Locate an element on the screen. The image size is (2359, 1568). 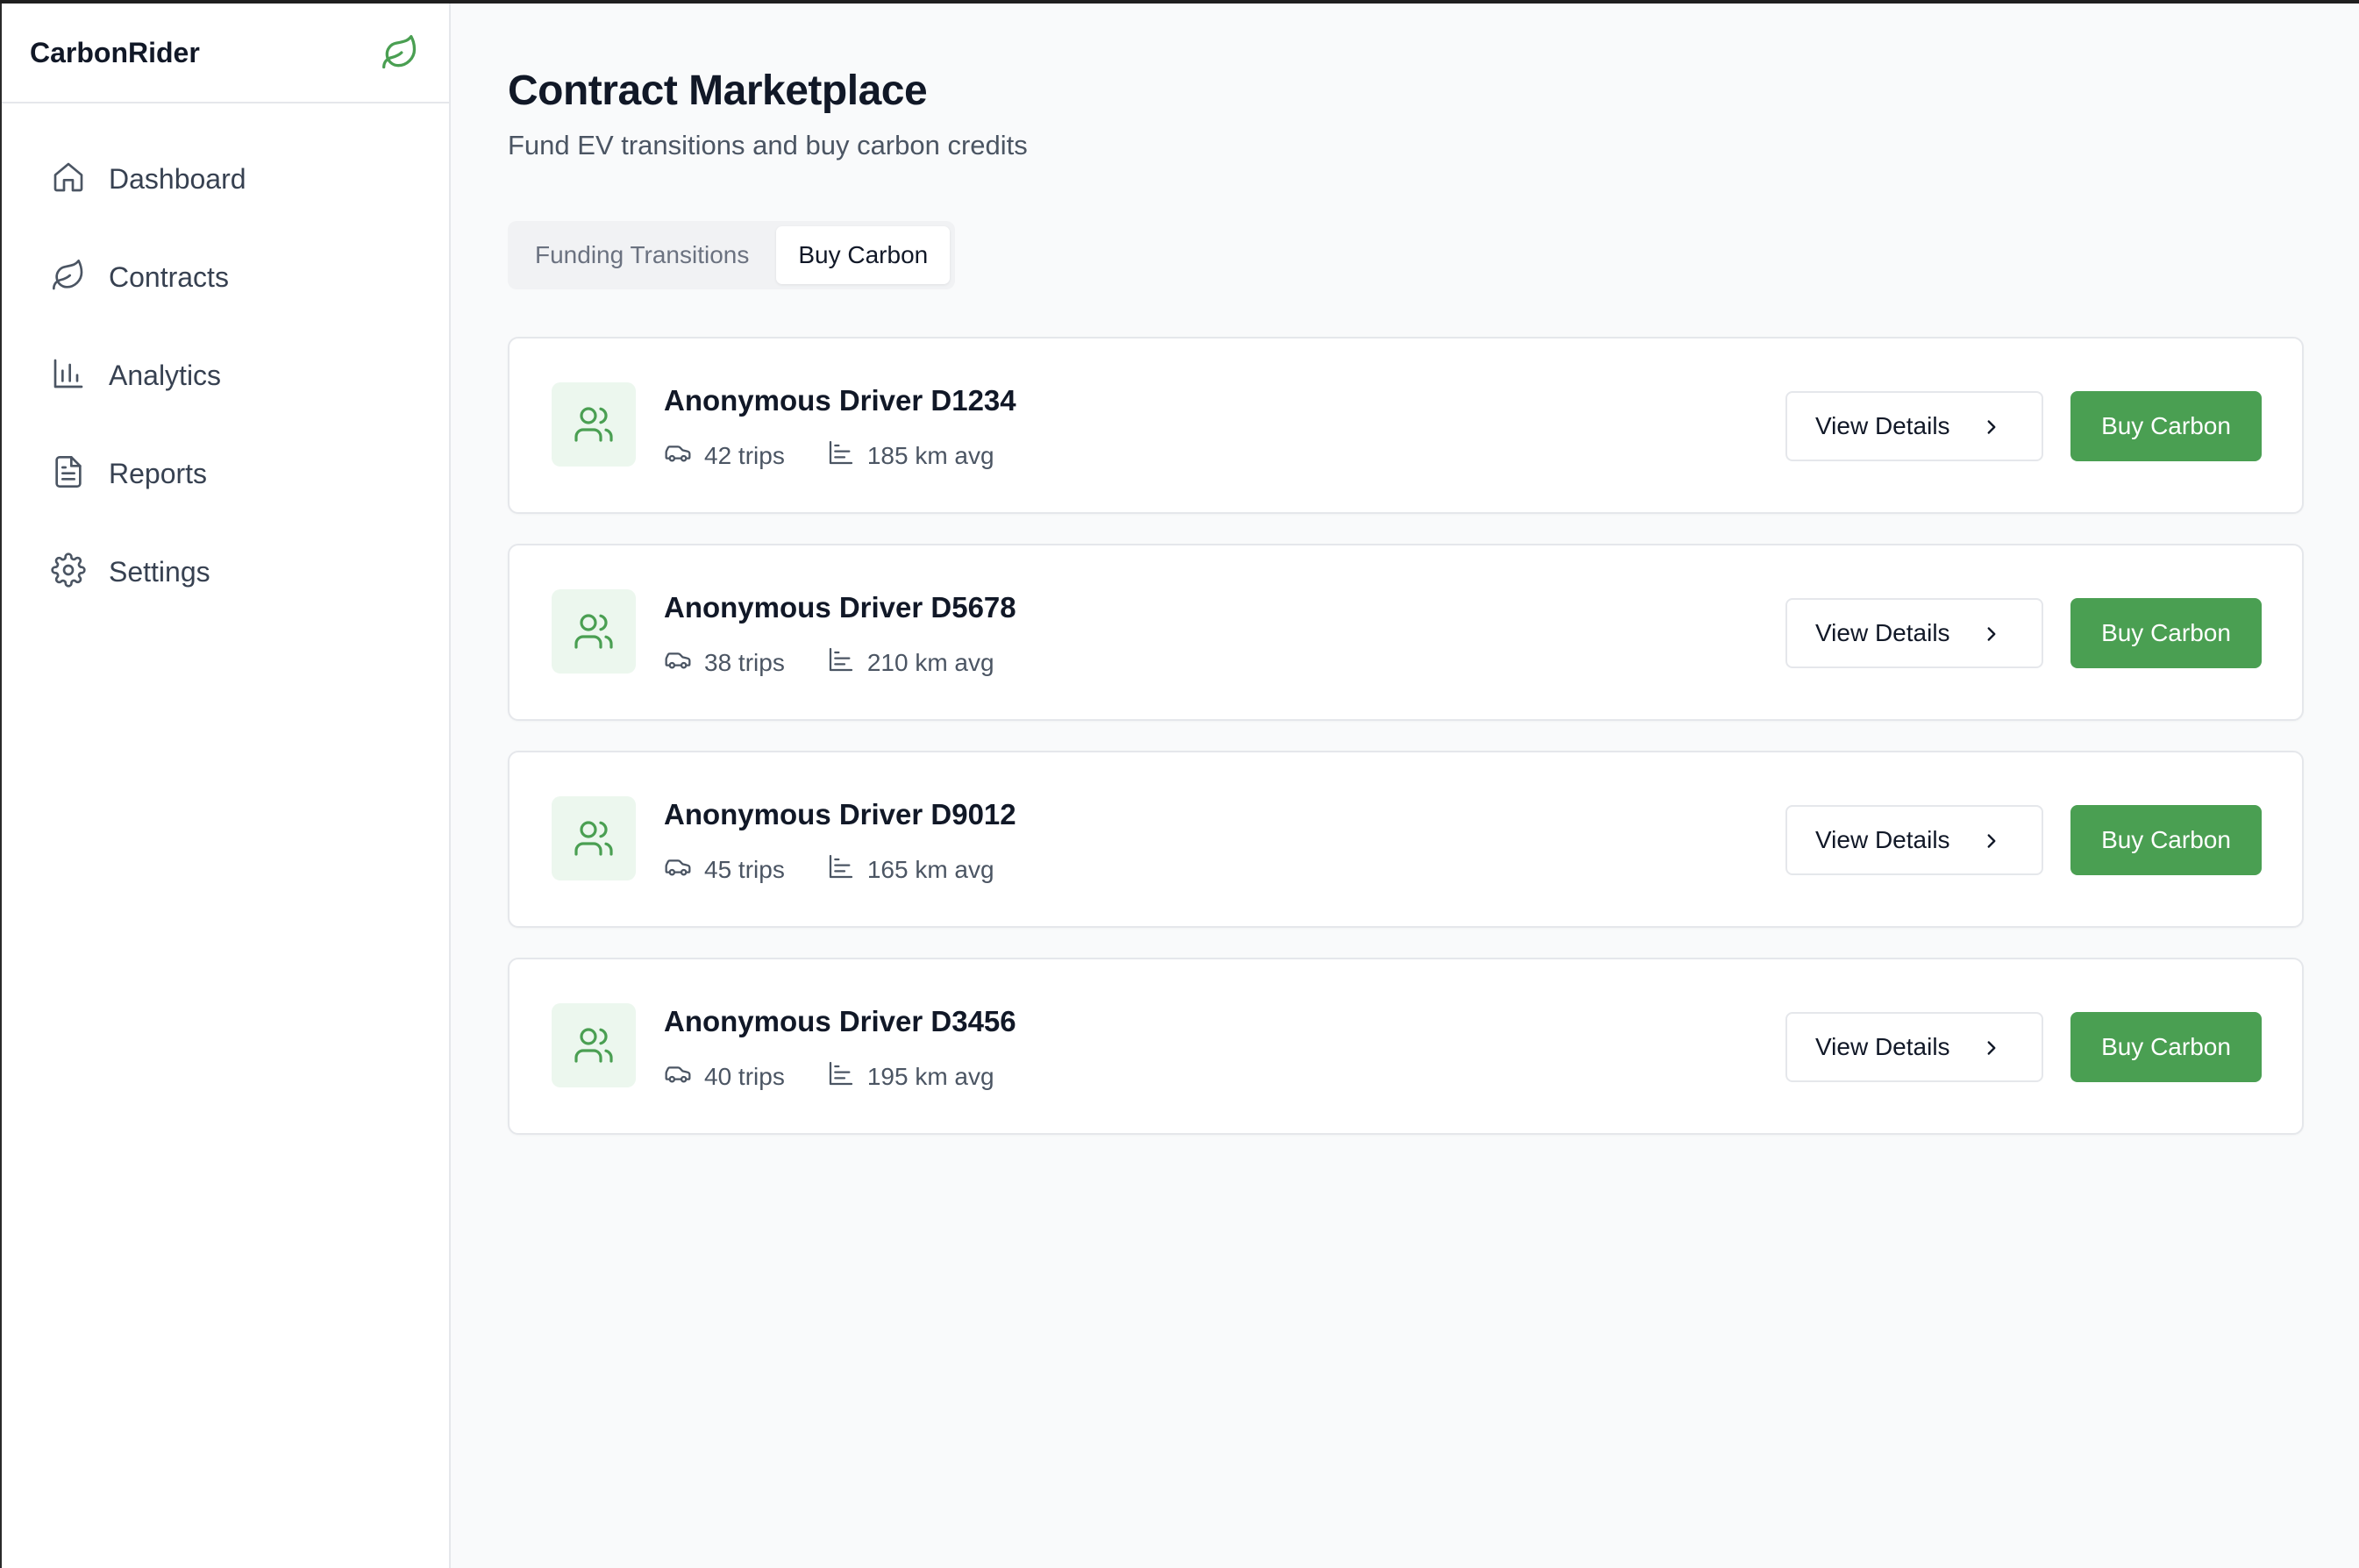
trips-count: 40 trips is located at coordinates (744, 1076).